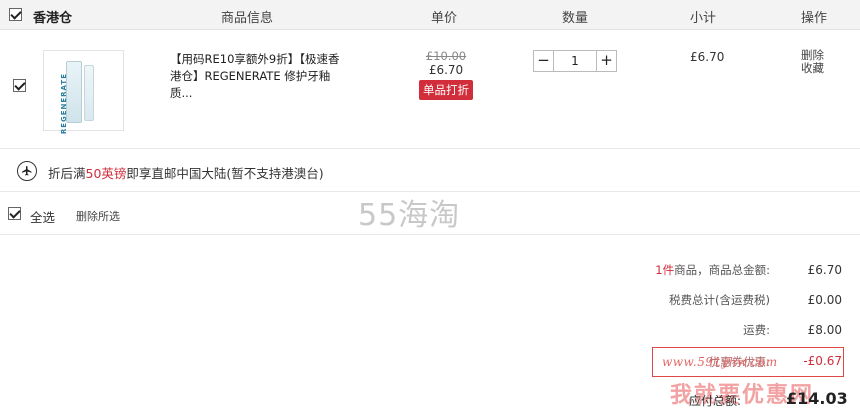 The height and width of the screenshot is (417, 860). What do you see at coordinates (715, 401) in the screenshot?
I see `summary-total-label: 应付总额:` at bounding box center [715, 401].